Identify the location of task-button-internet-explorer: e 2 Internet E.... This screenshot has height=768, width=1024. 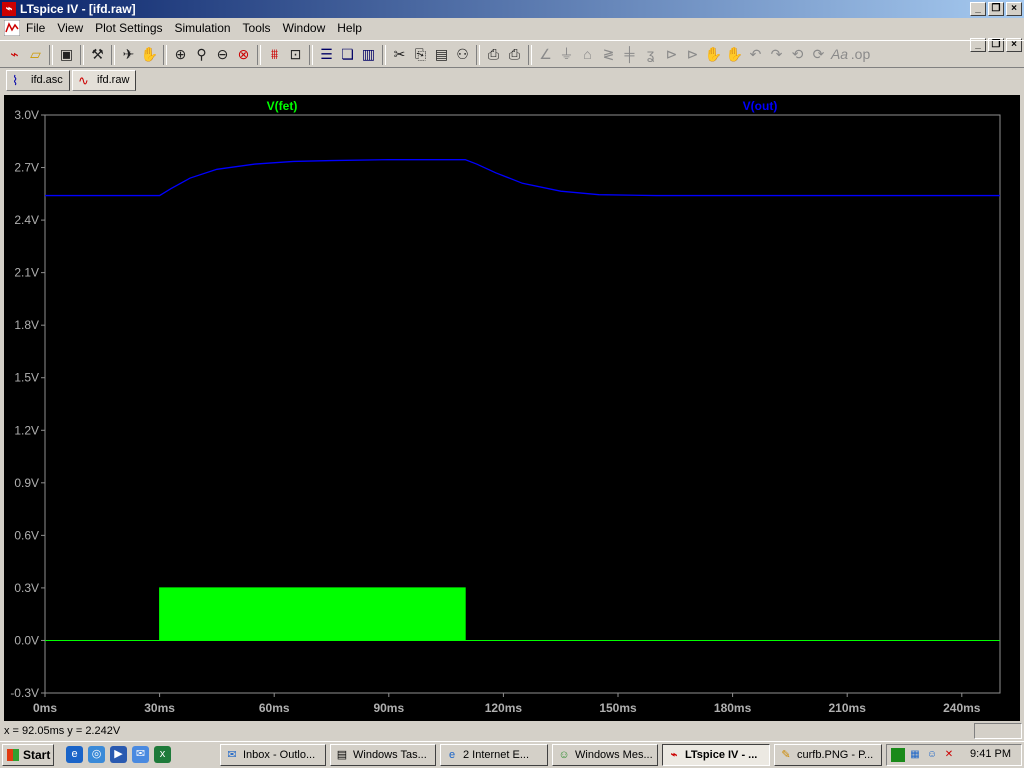
(494, 755).